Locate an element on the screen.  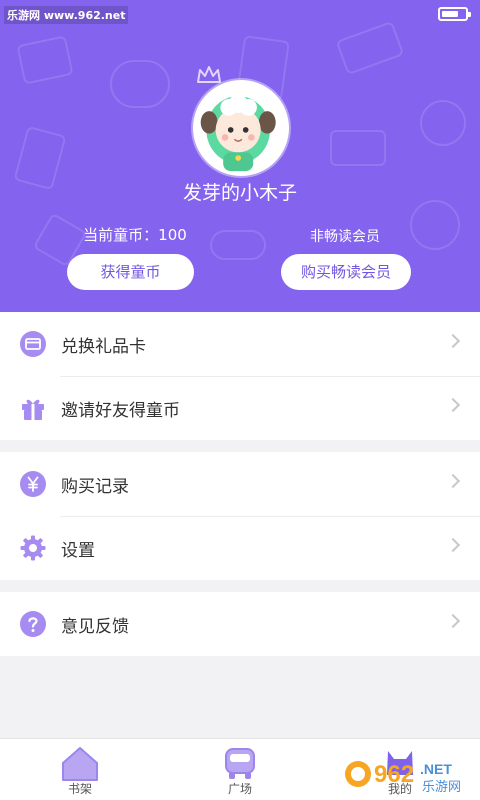
tab-label: 书架 is located at coordinates (79, 789).